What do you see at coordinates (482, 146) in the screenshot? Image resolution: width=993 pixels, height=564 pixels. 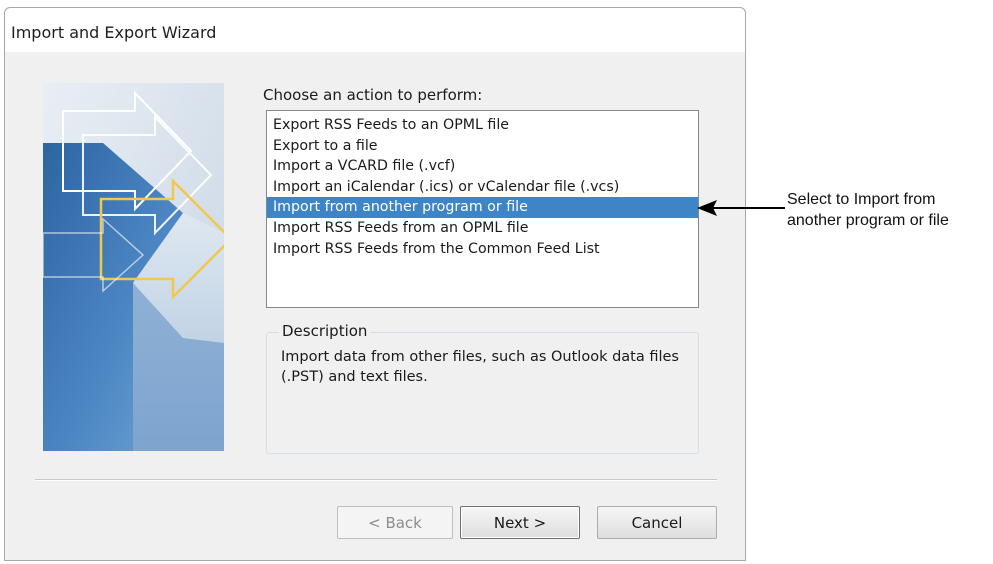 I see `list-item: Export to a file` at bounding box center [482, 146].